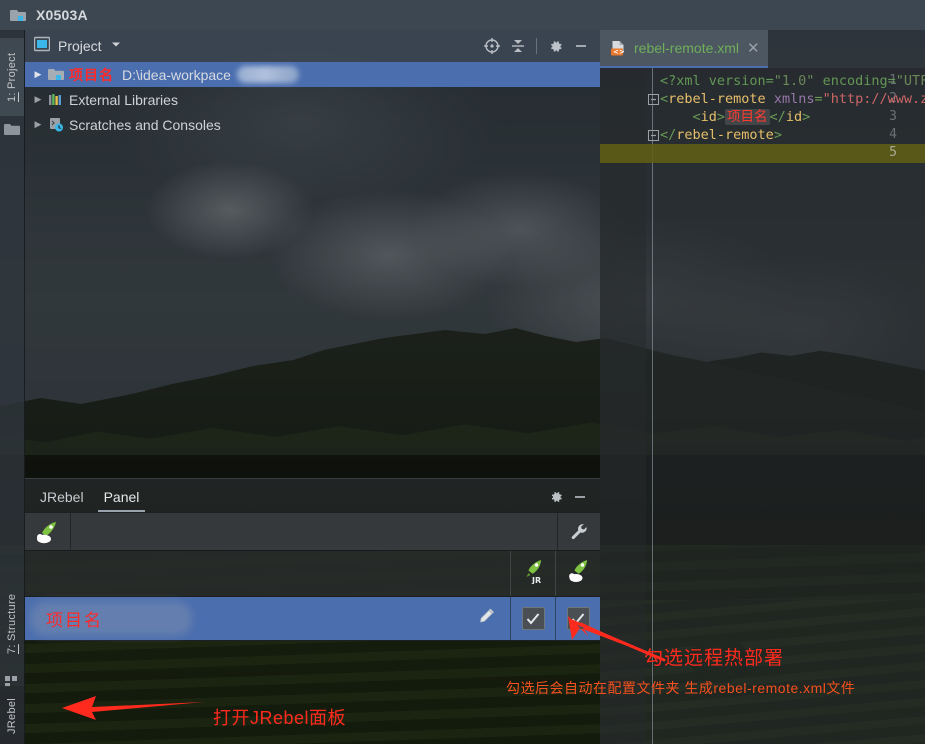 The height and width of the screenshot is (744, 925). I want to click on jrebel-toolbar-field, so click(313, 531).